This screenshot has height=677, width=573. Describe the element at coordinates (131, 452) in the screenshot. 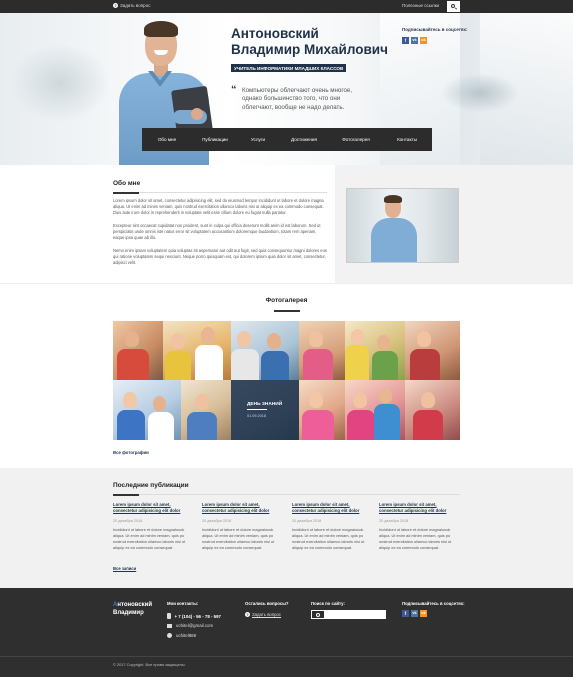

I see `all-photos-link: Все фотографии` at that location.